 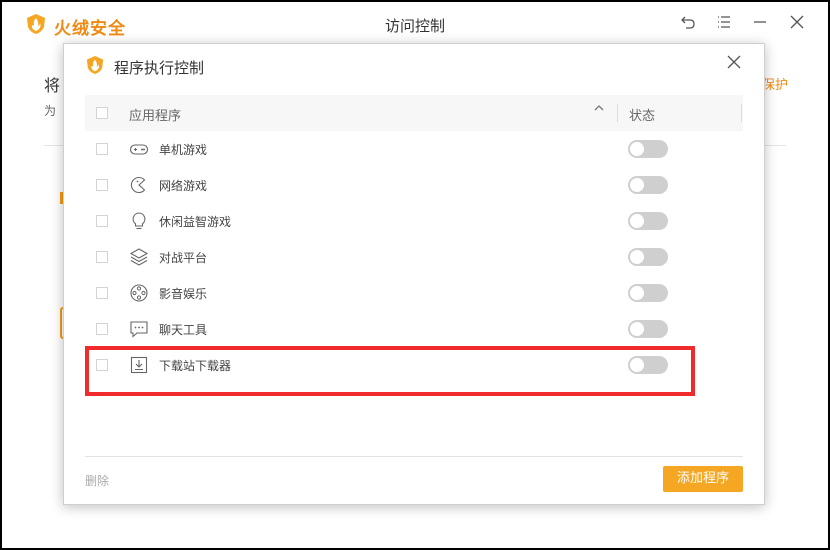 What do you see at coordinates (688, 24) in the screenshot?
I see `back-icon` at bounding box center [688, 24].